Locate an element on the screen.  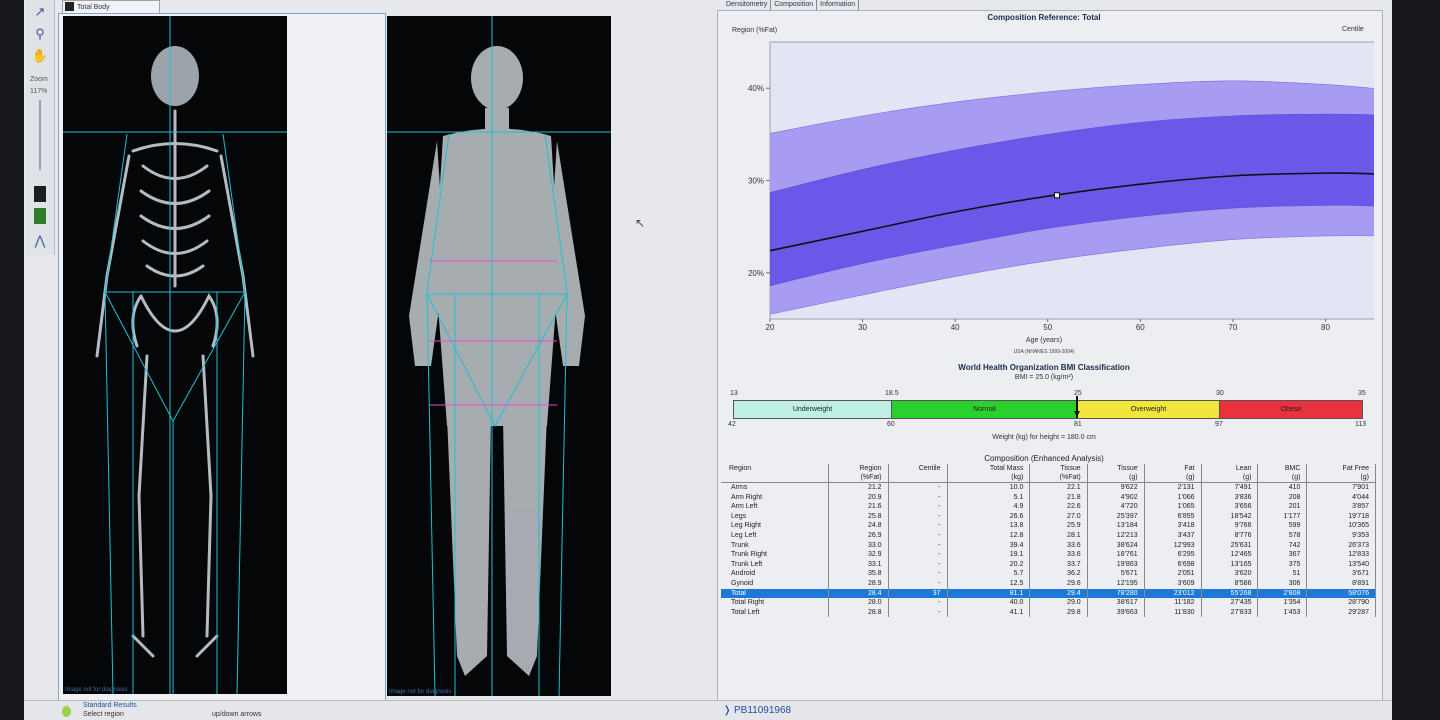
bmi-obese: Obese is located at coordinates (1291, 409).